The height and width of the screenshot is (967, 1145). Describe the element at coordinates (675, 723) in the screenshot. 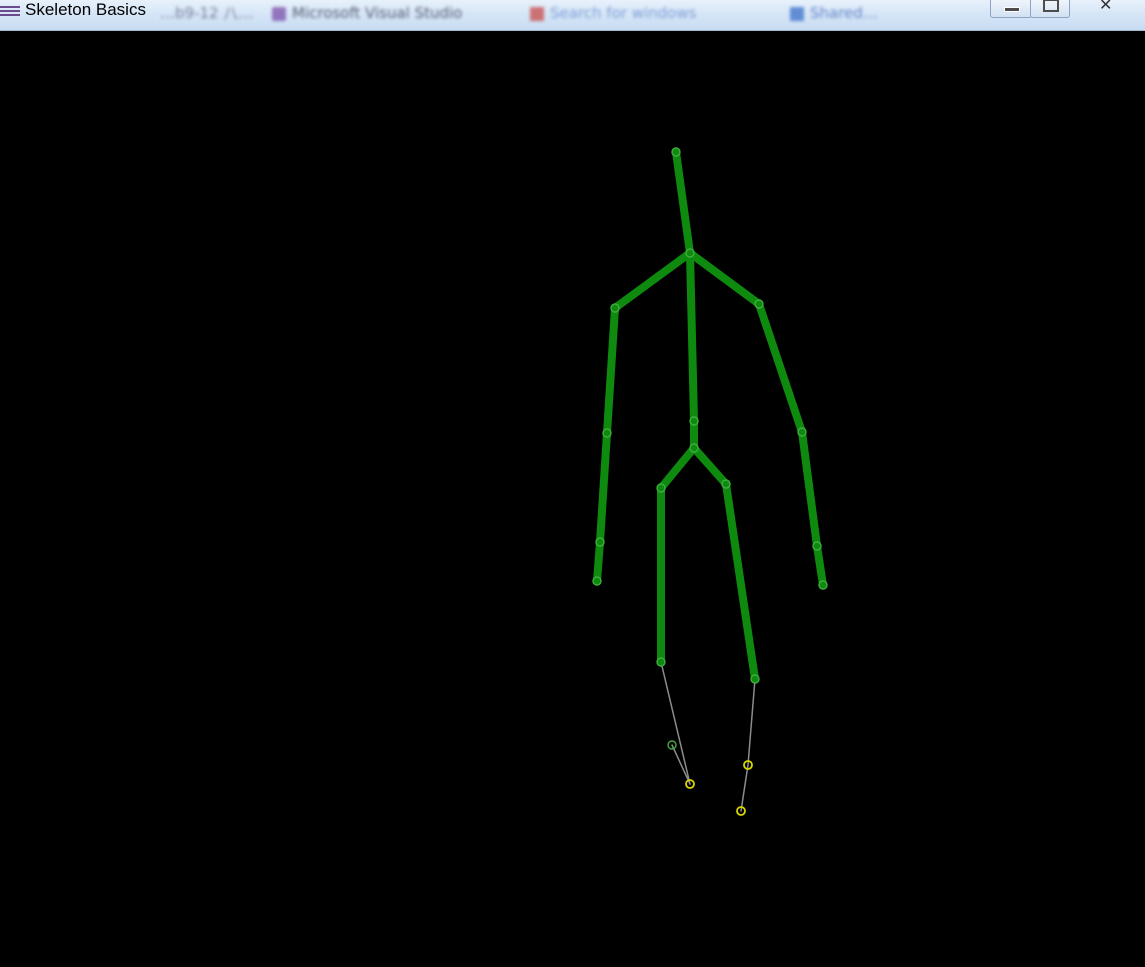

I see `inferred-bone-knee_left-foot_left` at that location.